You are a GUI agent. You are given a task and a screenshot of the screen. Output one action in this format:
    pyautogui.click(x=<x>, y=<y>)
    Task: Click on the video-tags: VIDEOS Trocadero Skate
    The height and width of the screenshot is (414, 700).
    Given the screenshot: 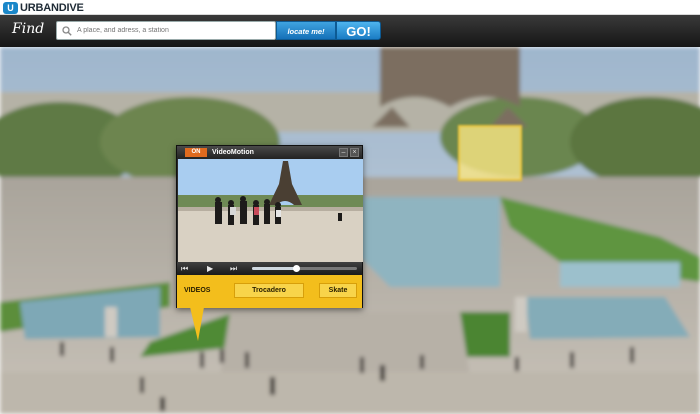 What is the action you would take?
    pyautogui.click(x=269, y=291)
    